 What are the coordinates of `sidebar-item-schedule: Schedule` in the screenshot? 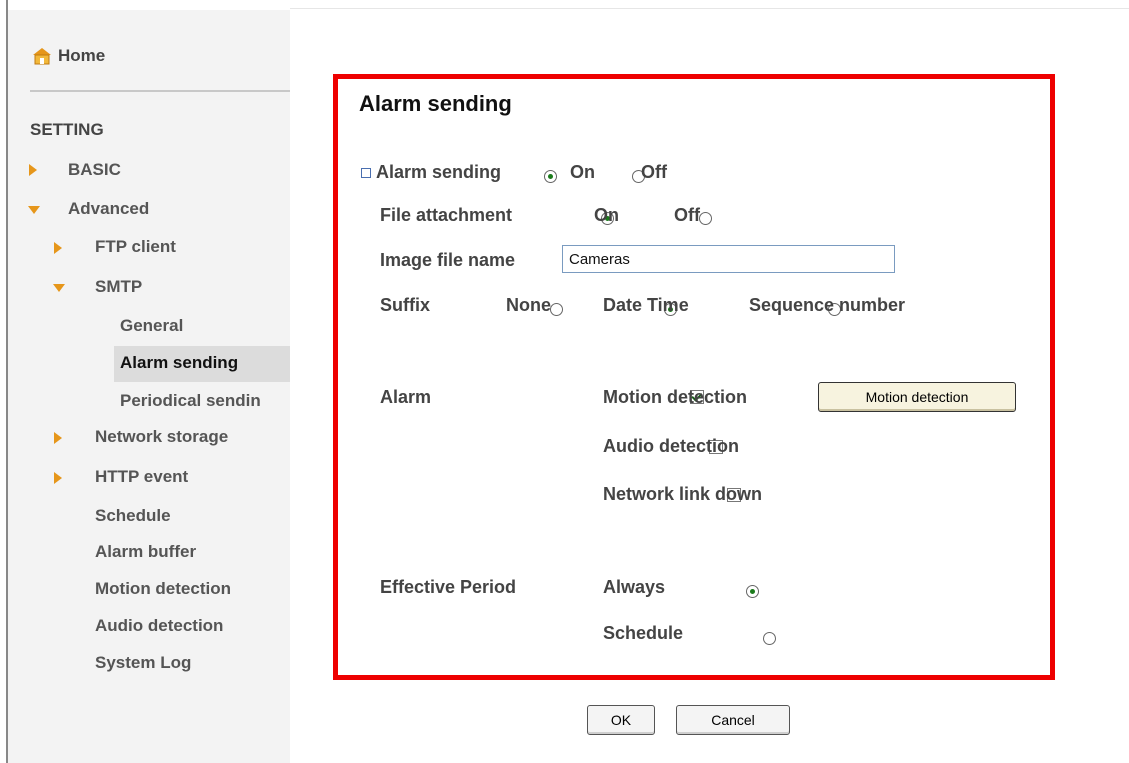 It's located at (133, 516).